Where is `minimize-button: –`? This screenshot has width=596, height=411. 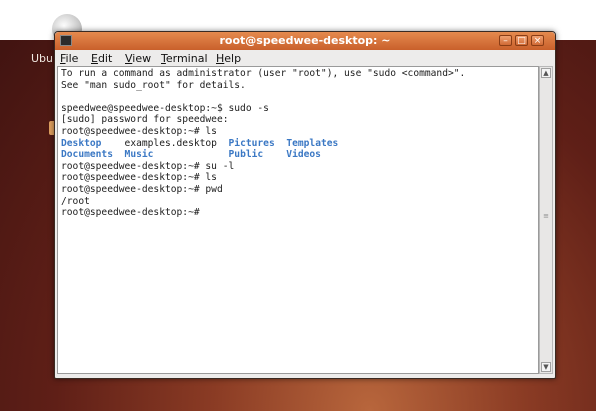
minimize-button: – is located at coordinates (505, 40).